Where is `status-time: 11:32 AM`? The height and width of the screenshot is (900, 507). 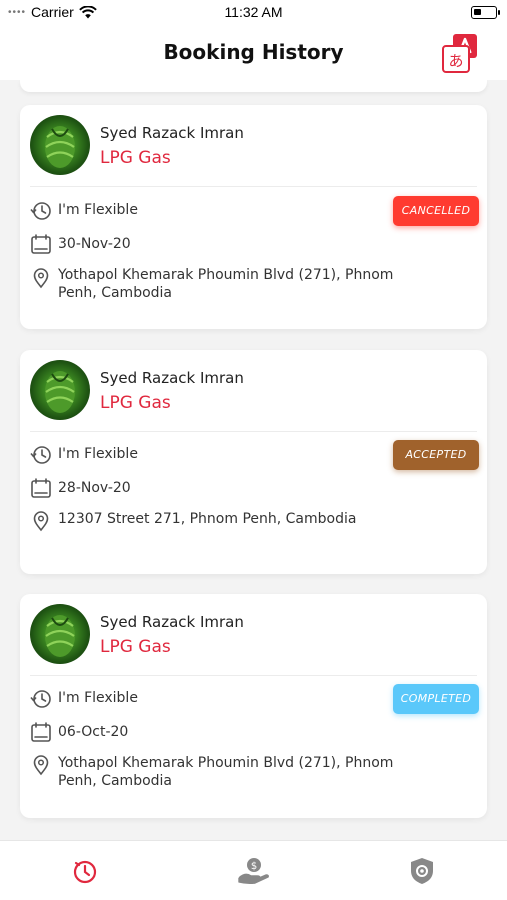
status-time: 11:32 AM is located at coordinates (253, 12).